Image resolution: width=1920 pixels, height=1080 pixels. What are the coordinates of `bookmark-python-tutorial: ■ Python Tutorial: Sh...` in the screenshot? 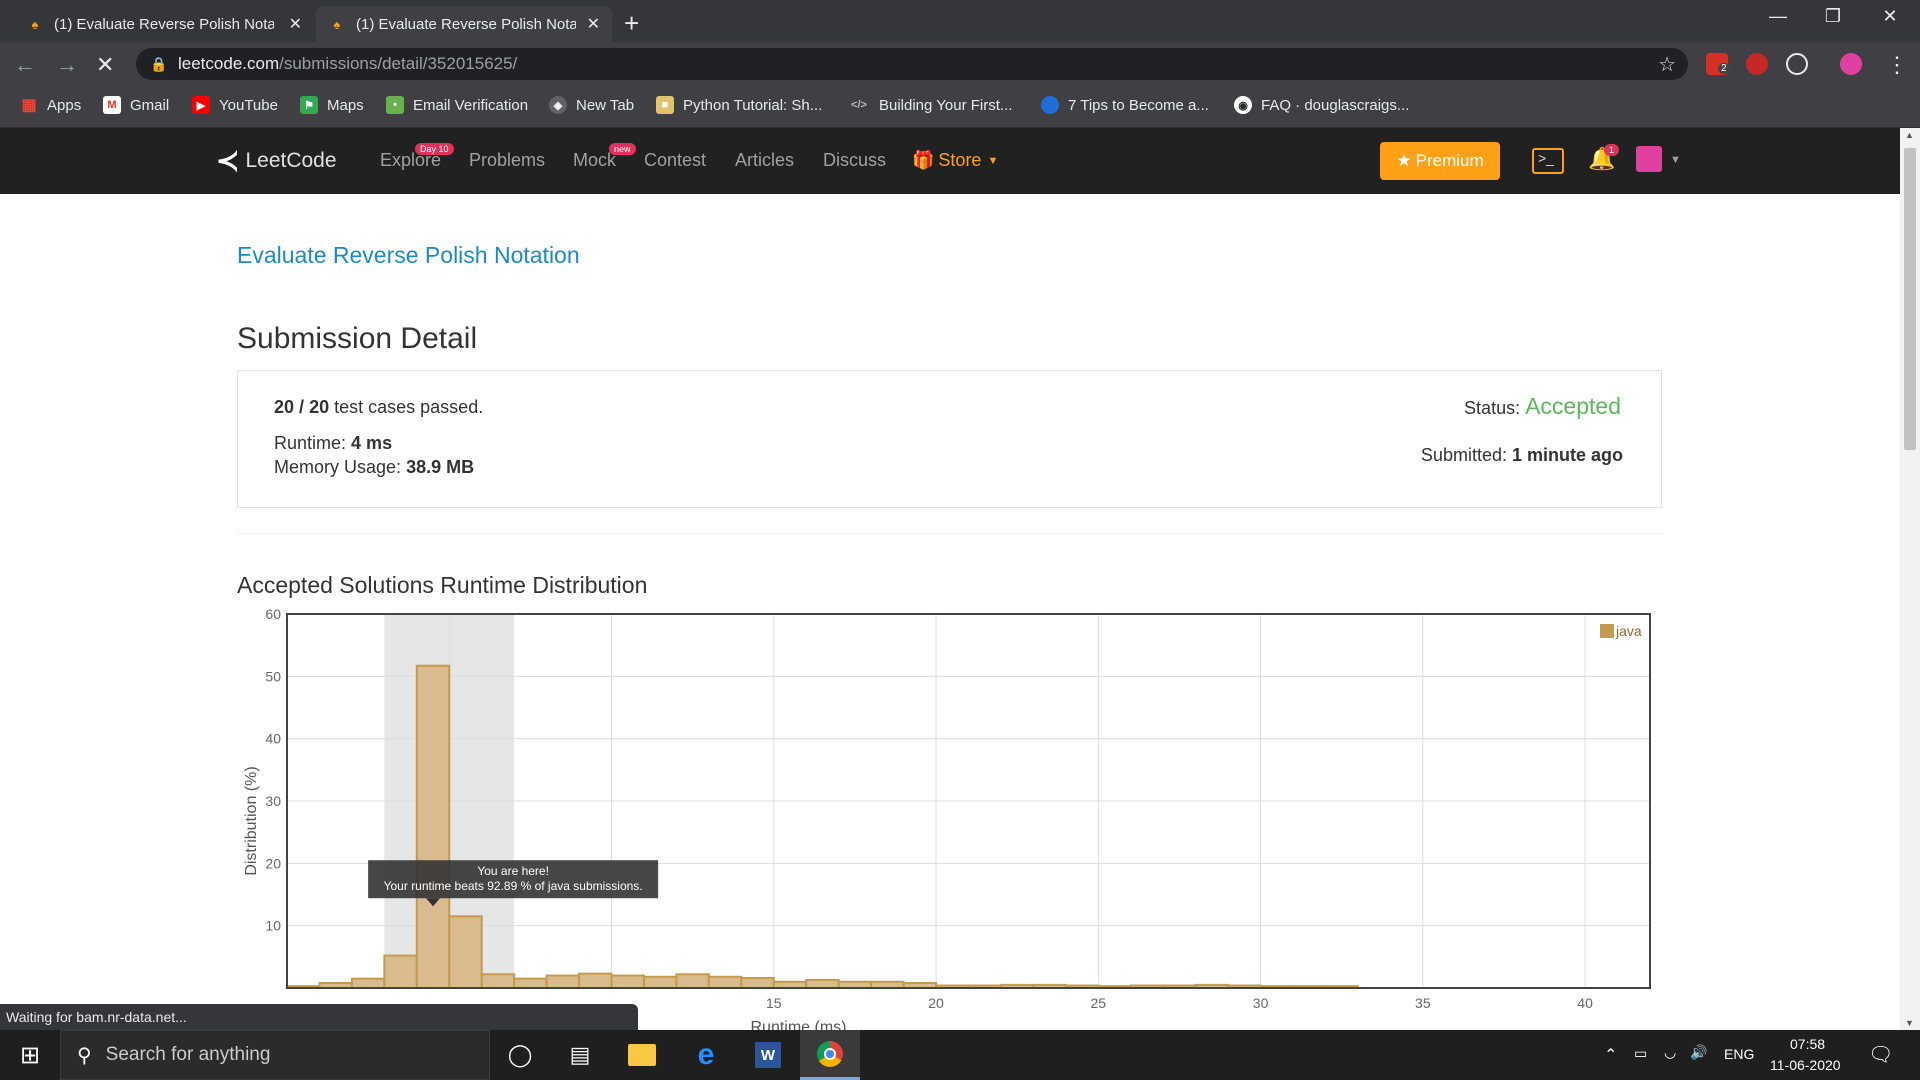 It's located at (739, 105).